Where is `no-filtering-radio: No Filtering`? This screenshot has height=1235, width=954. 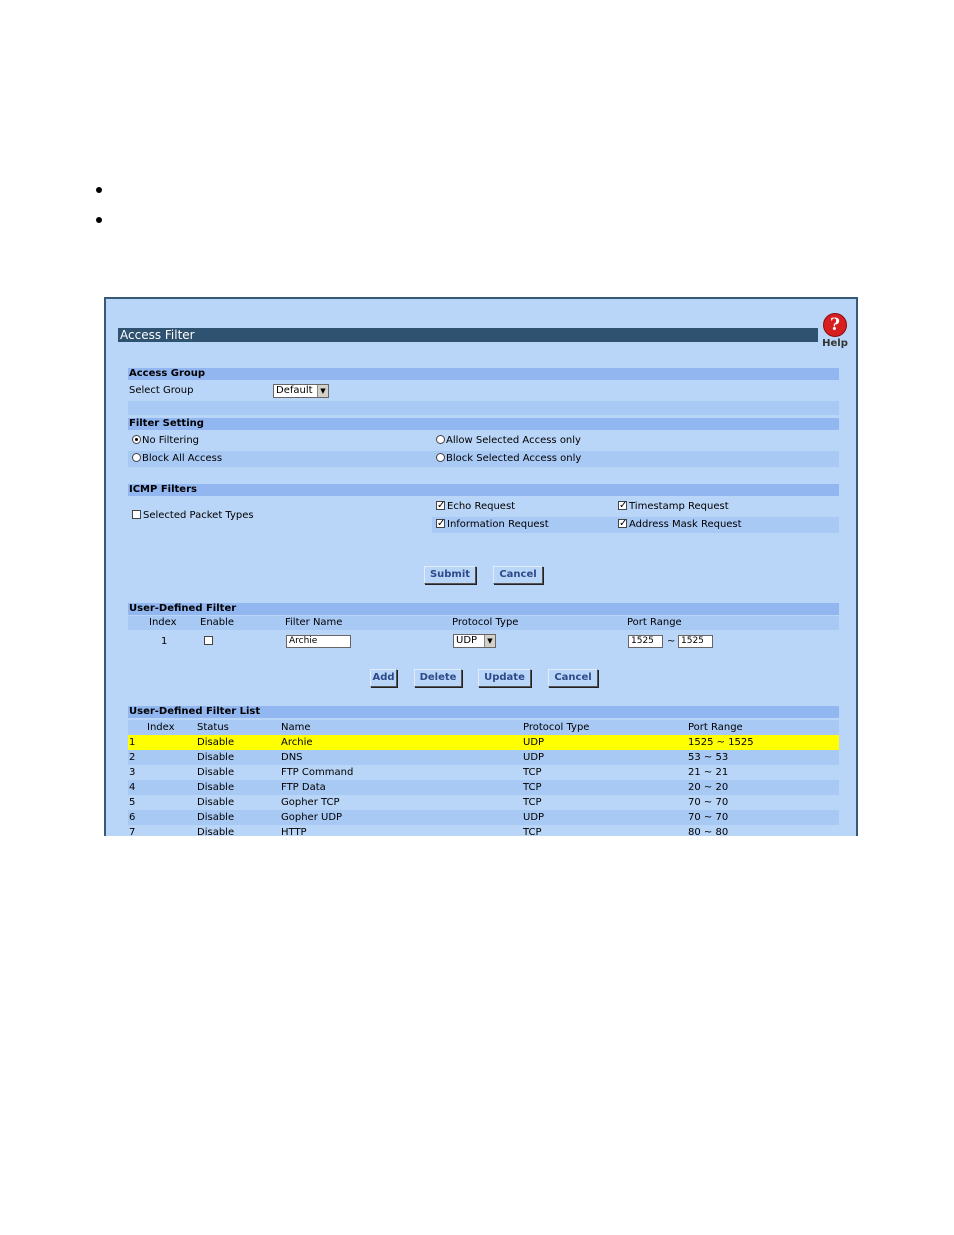 no-filtering-radio: No Filtering is located at coordinates (165, 441).